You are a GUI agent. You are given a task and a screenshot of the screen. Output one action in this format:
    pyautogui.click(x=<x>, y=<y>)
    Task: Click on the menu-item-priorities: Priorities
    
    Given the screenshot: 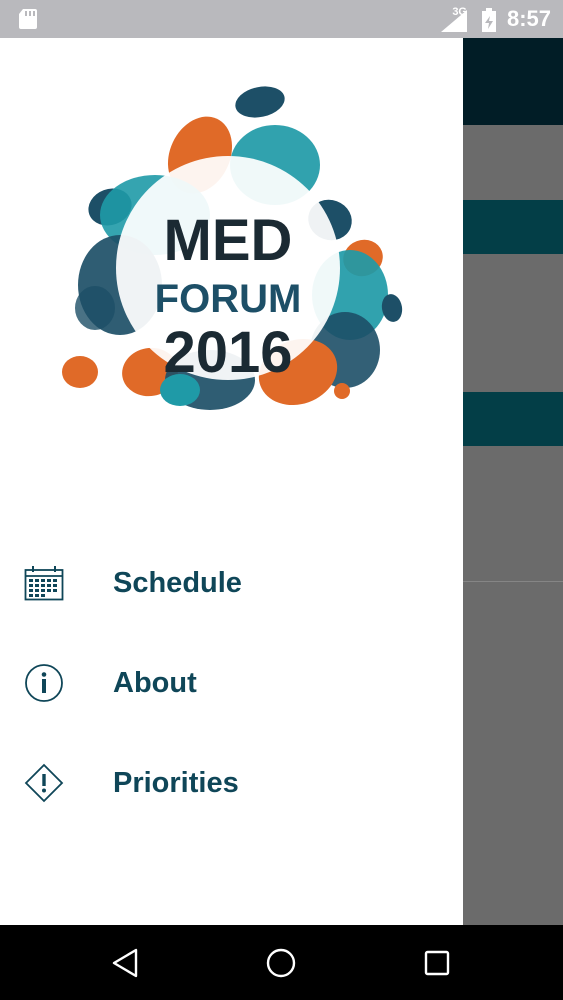 What is the action you would take?
    pyautogui.click(x=231, y=783)
    